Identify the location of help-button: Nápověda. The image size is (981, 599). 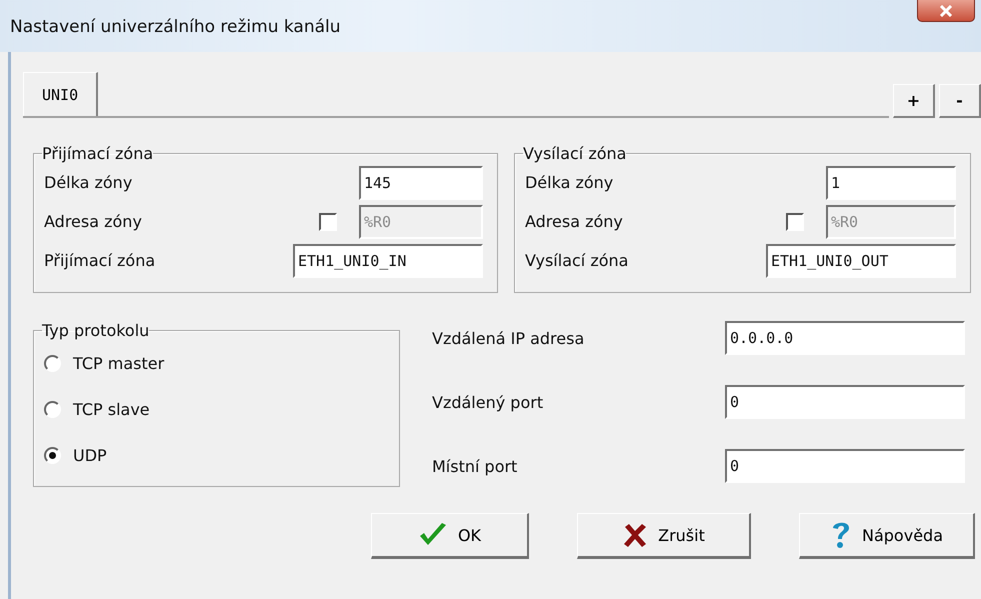
(887, 536).